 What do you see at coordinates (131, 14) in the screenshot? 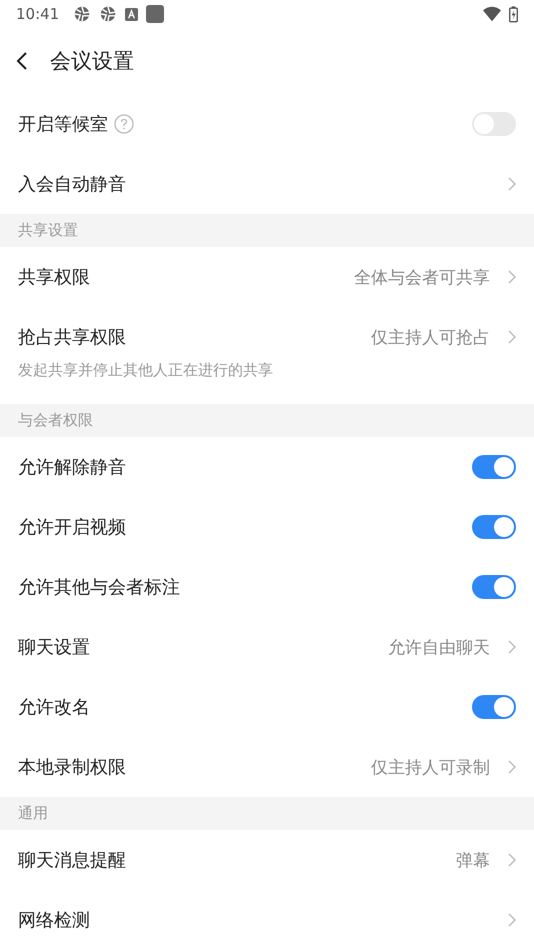
I see `app-icon` at bounding box center [131, 14].